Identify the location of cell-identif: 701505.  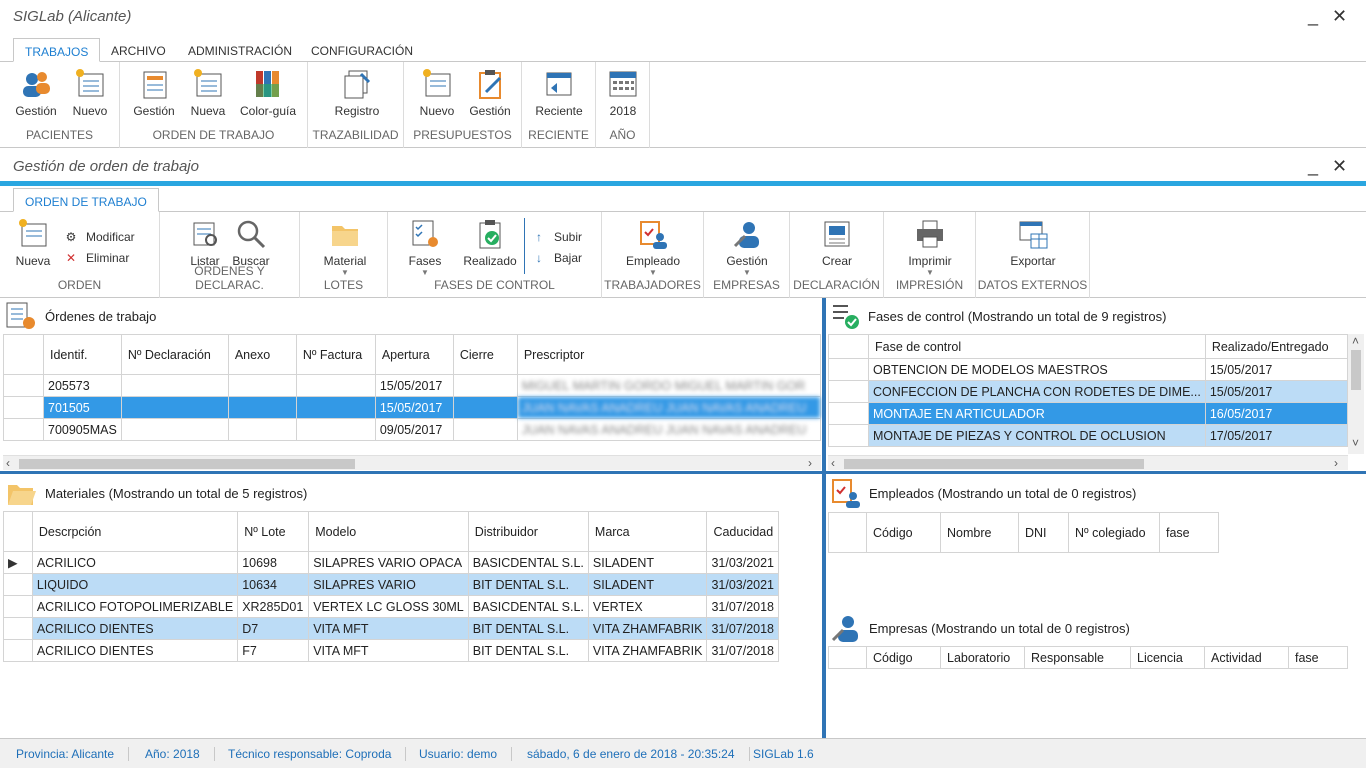
(82, 407).